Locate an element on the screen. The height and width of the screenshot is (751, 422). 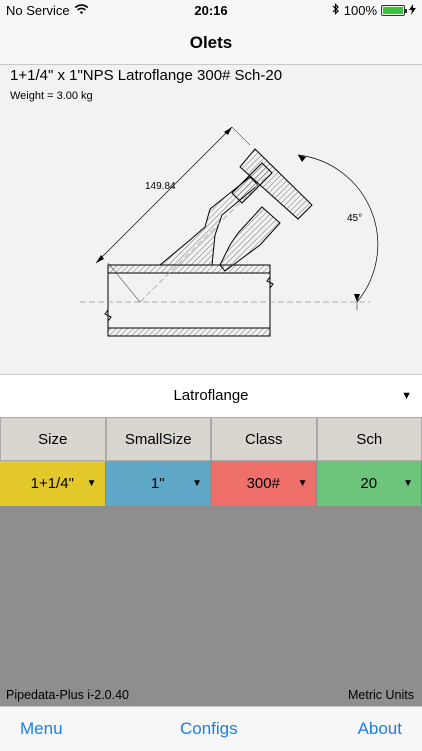
sch-select: 20 ▼ is located at coordinates (369, 483).